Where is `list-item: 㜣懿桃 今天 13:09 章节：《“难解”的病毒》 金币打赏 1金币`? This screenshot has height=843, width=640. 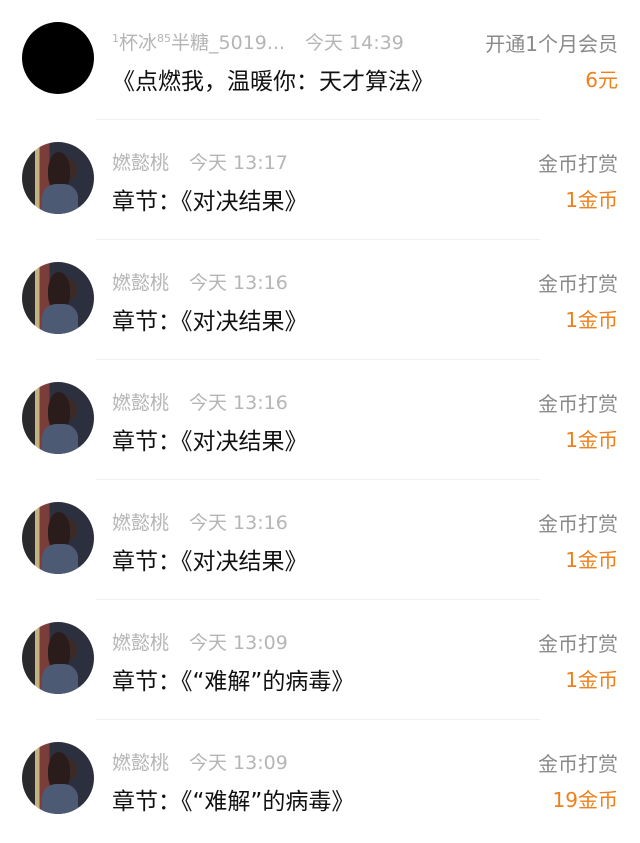
list-item: 㜣懿桃 今天 13:09 章节：《“难解”的病毒》 金币打赏 1金币 is located at coordinates (320, 659).